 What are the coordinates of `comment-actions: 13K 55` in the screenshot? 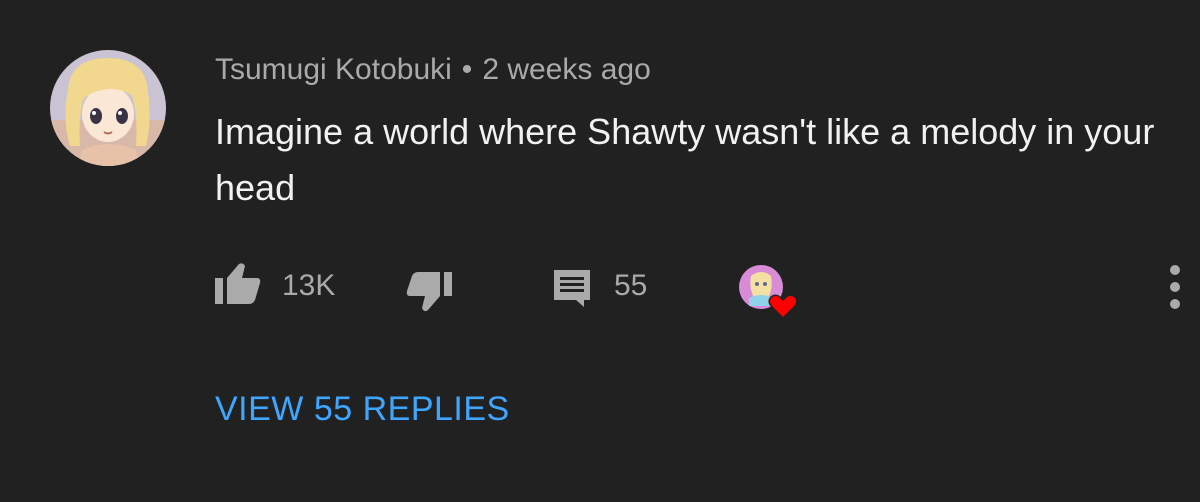 It's located at (600, 289).